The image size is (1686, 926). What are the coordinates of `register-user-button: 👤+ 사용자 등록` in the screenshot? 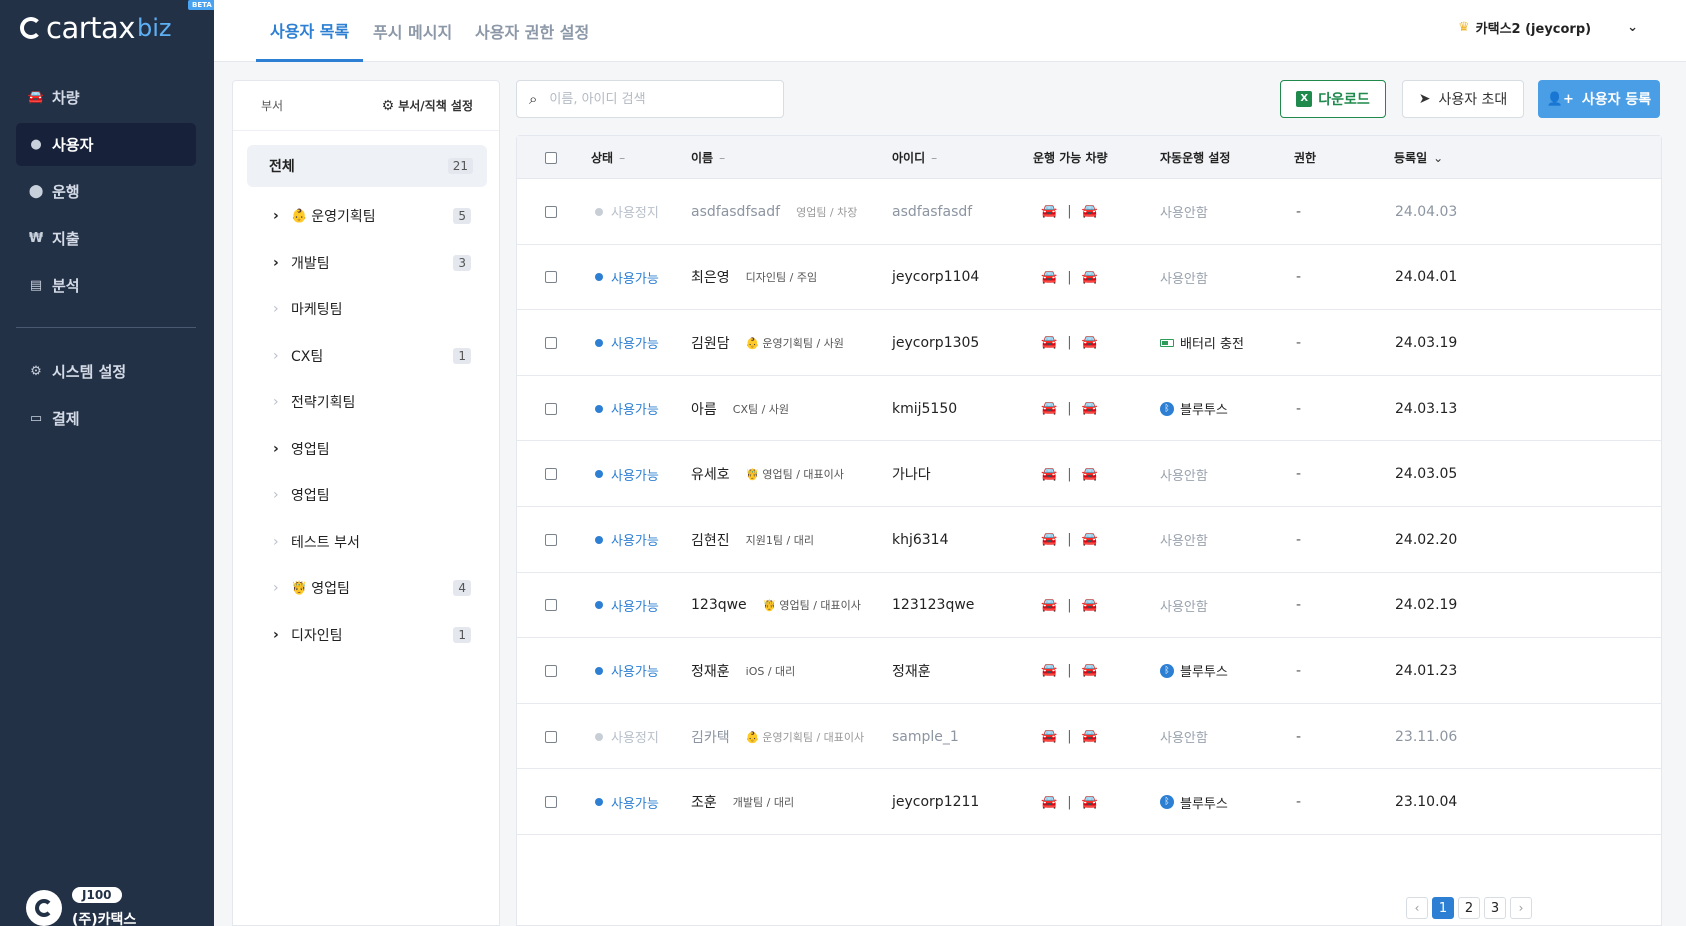 It's located at (1599, 99).